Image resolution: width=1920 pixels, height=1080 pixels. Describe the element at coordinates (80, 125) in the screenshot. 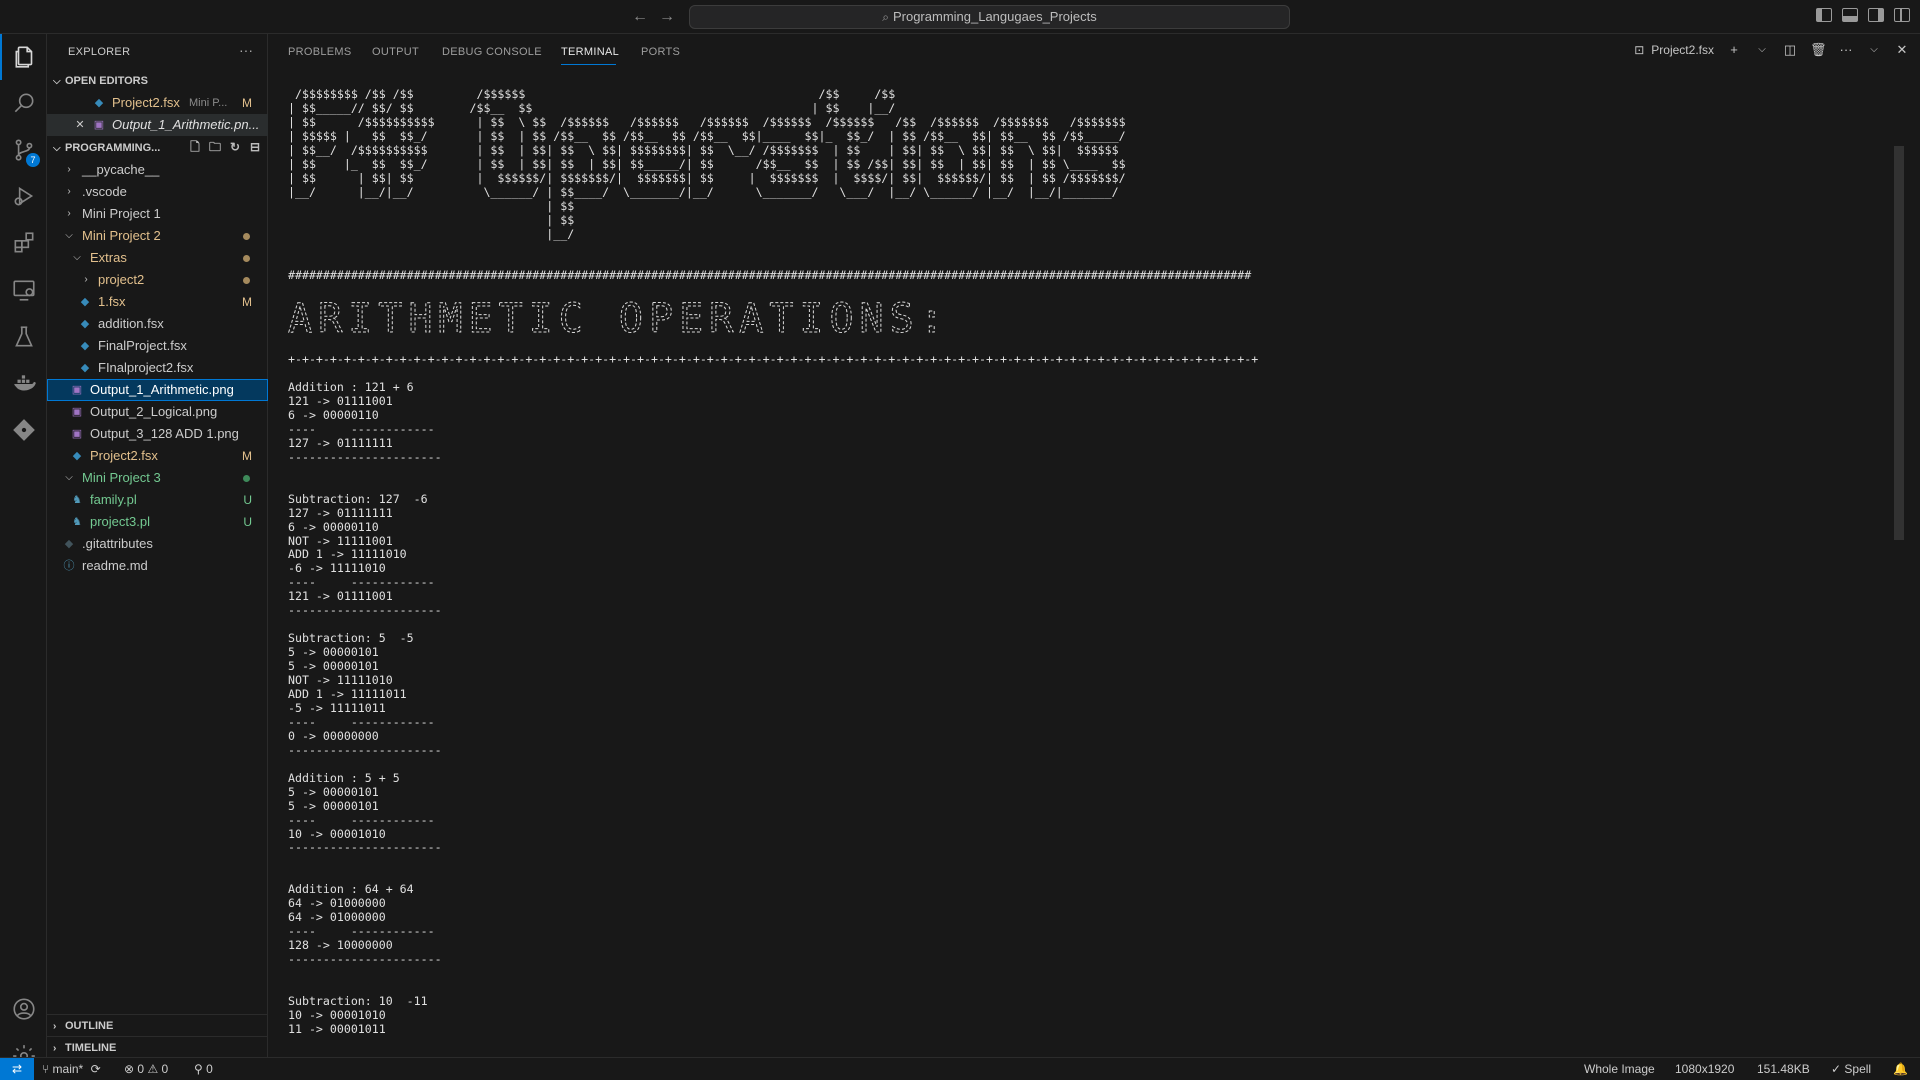

I see `close-icon: ✕` at that location.